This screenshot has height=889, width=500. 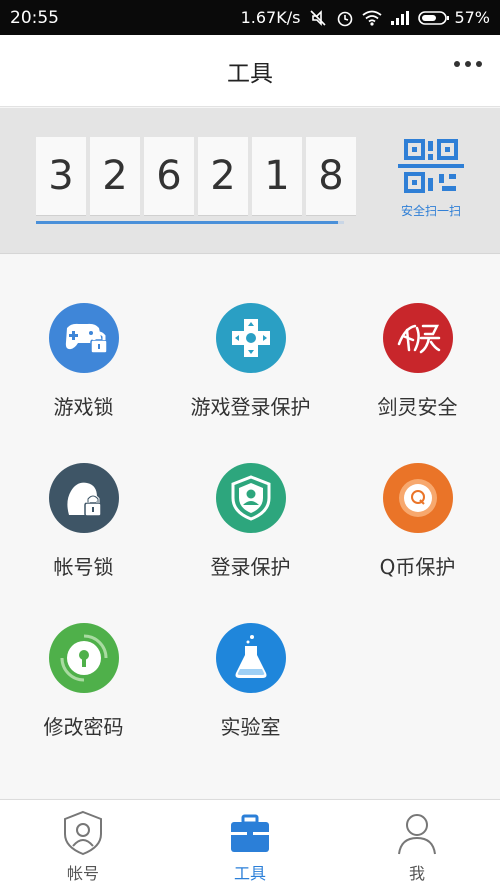 I want to click on token-progress-bar, so click(x=190, y=222).